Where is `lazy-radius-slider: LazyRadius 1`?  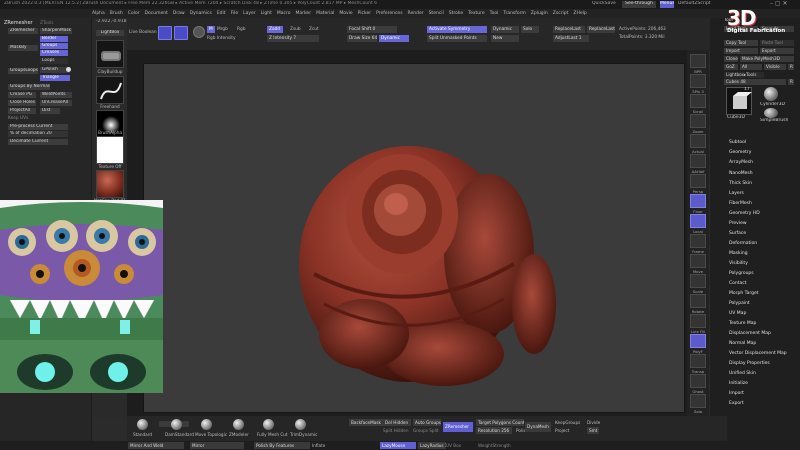
lazy-radius-slider: LazyRadius 1 is located at coordinates (432, 445).